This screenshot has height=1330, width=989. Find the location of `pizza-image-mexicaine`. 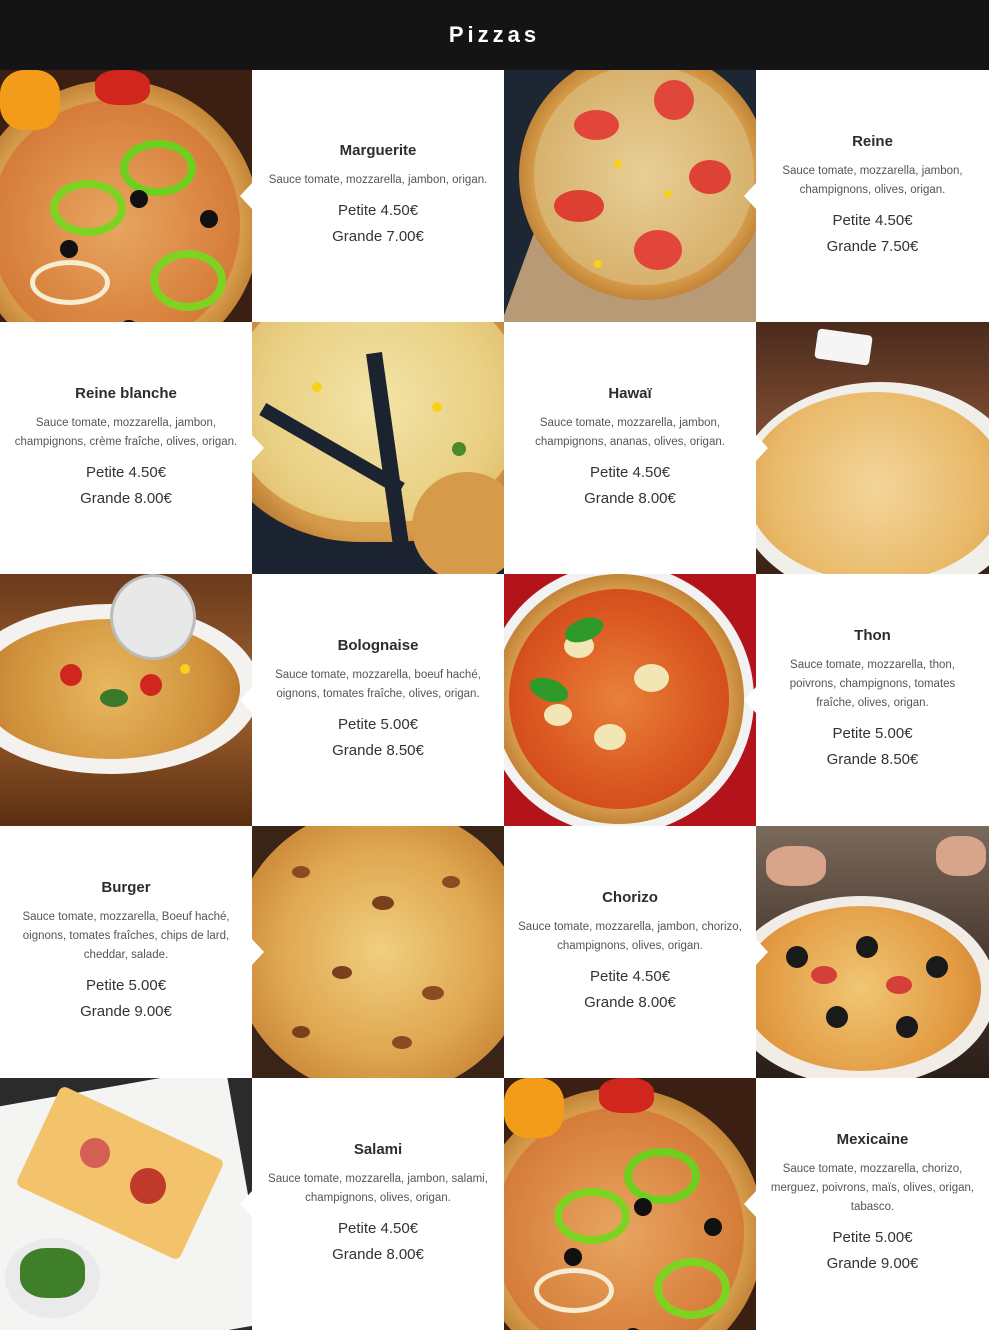

pizza-image-mexicaine is located at coordinates (630, 1204).